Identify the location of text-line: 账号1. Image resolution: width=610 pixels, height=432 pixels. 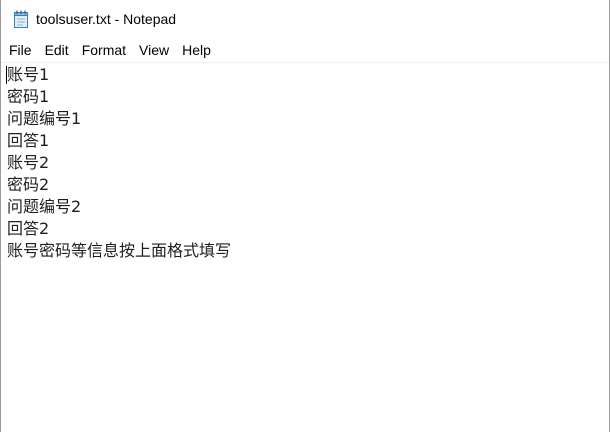
(28, 74).